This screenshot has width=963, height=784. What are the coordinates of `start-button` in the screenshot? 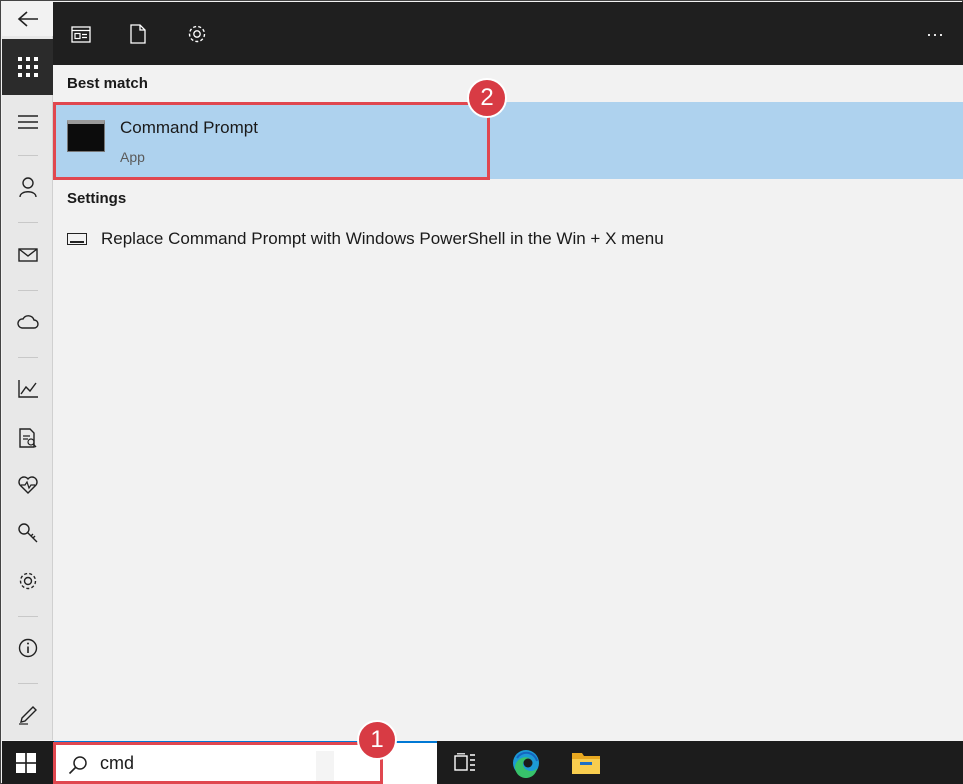 It's located at (26, 762).